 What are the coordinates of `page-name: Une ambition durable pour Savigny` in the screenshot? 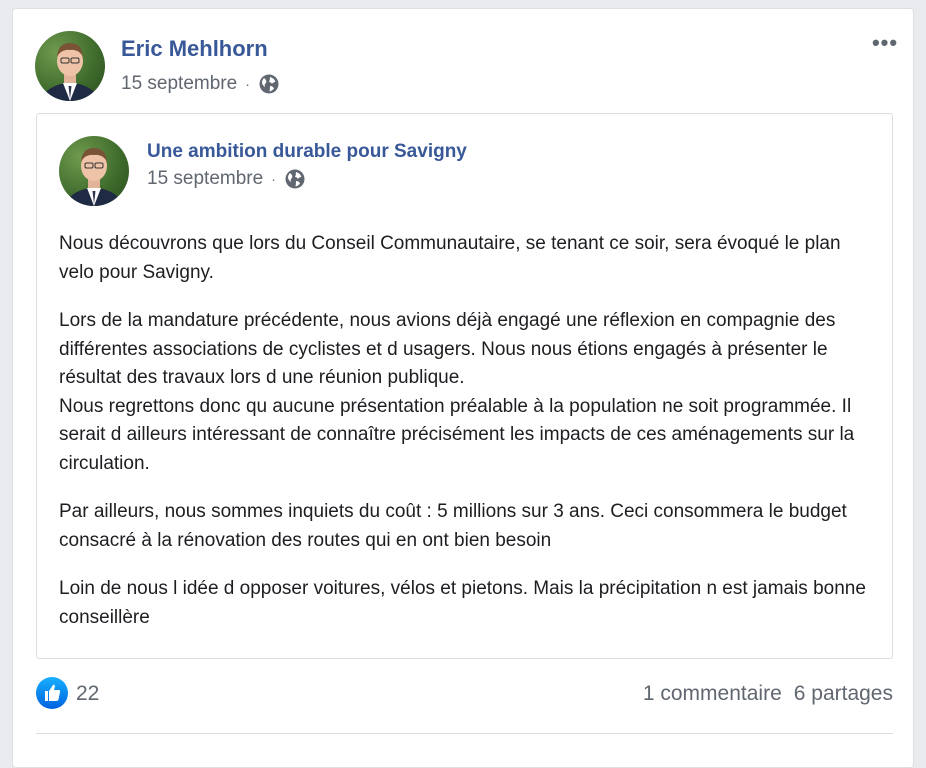 It's located at (307, 152).